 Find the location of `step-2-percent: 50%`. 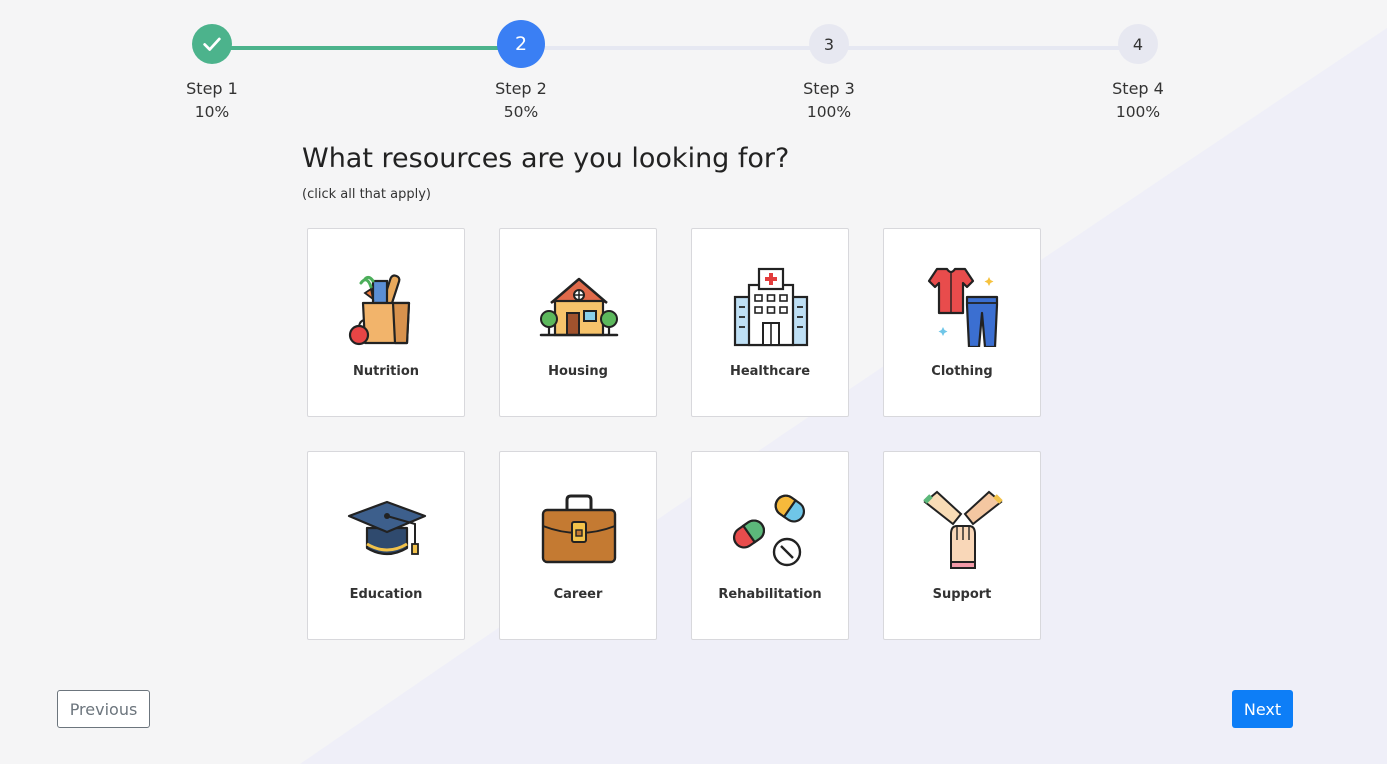

step-2-percent: 50% is located at coordinates (521, 112).